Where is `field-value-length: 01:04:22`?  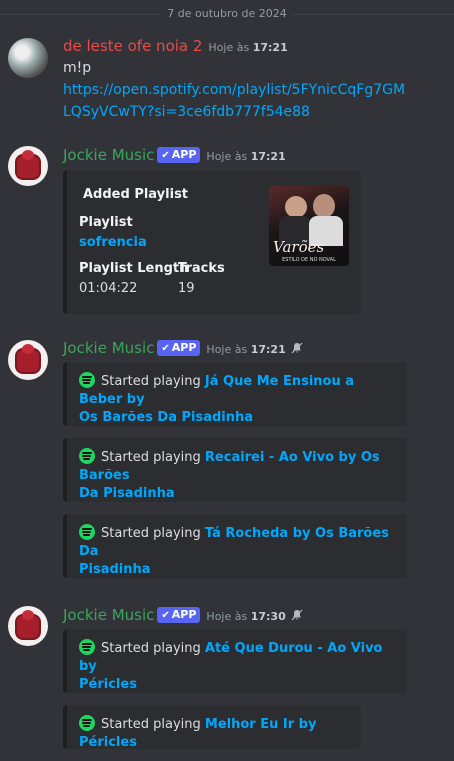
field-value-length: 01:04:22 is located at coordinates (108, 288).